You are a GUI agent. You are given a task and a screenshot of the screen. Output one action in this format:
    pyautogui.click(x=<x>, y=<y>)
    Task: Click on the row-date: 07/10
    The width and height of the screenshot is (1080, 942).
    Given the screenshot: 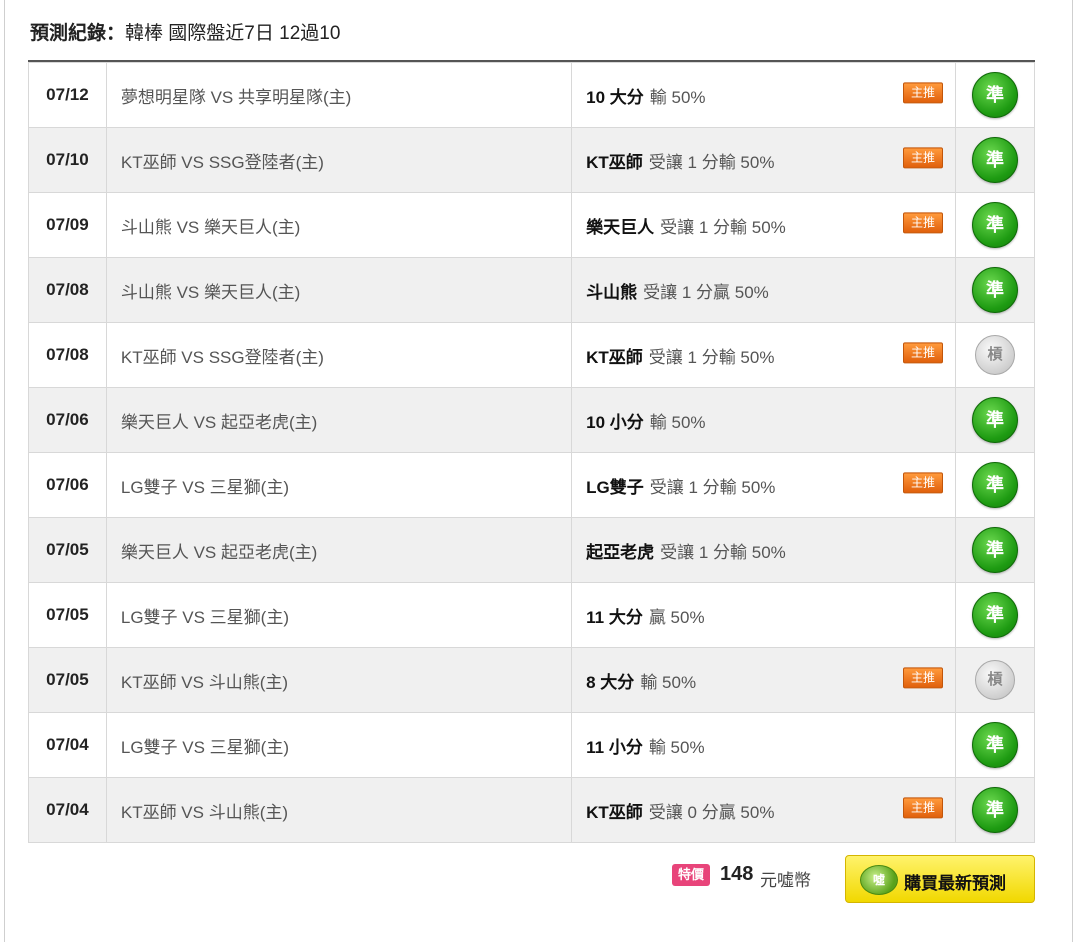 What is the action you would take?
    pyautogui.click(x=67, y=160)
    